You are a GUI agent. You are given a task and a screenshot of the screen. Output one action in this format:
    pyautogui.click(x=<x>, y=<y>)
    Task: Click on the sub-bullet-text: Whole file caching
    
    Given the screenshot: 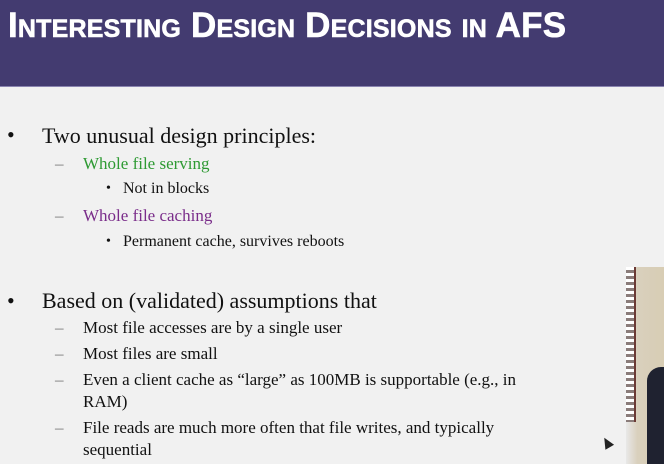 What is the action you would take?
    pyautogui.click(x=148, y=215)
    